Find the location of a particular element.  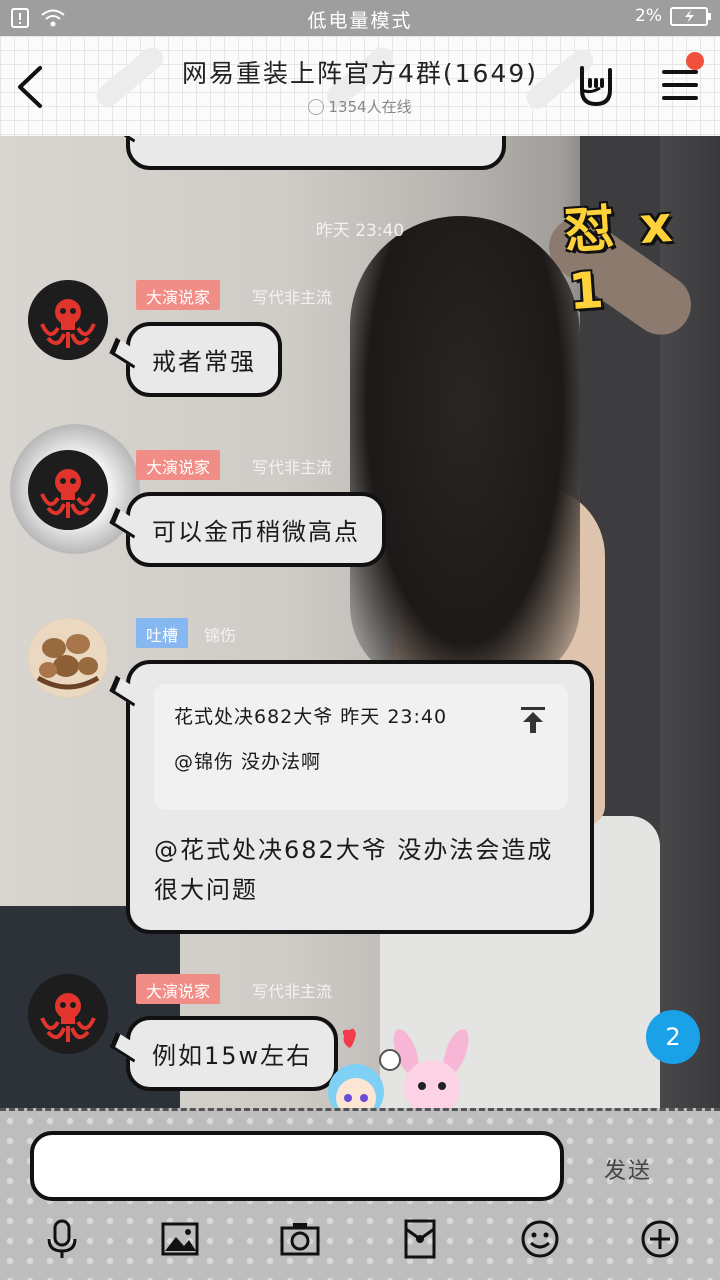

quoted-message: 花式处决682大爷 昨天 23:40 @锦伤 没办法啊 is located at coordinates (361, 747).